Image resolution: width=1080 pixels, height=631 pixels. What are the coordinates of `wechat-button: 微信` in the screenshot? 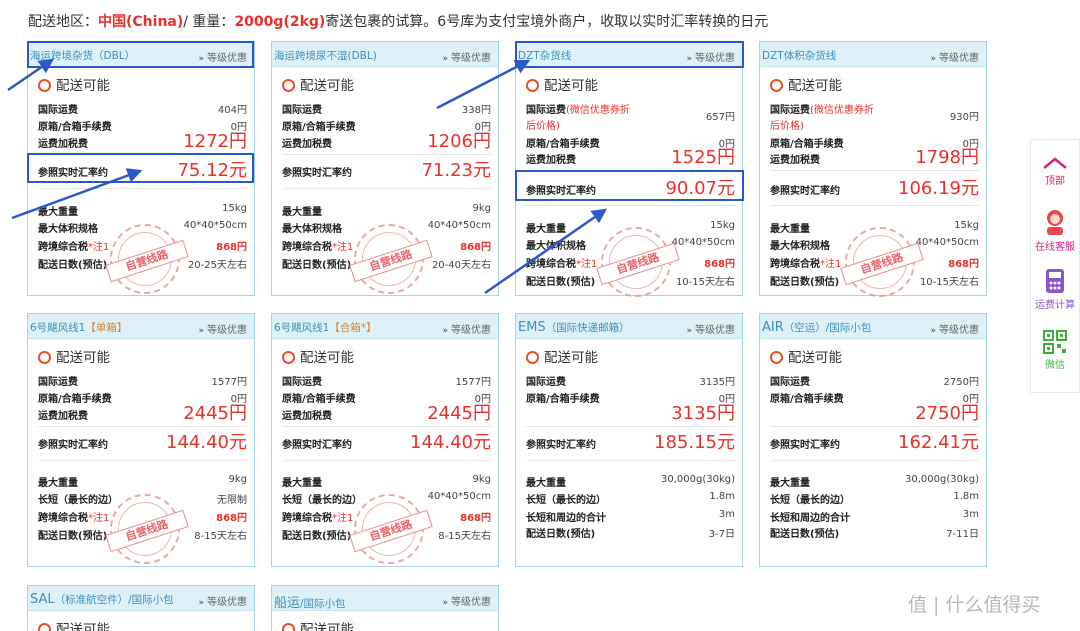 It's located at (1055, 350).